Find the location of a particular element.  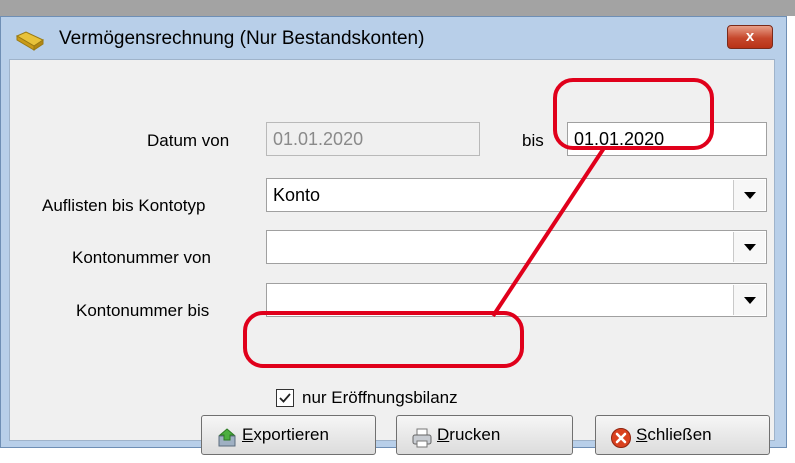

datum-von-field: 01.01.2020 is located at coordinates (373, 139).